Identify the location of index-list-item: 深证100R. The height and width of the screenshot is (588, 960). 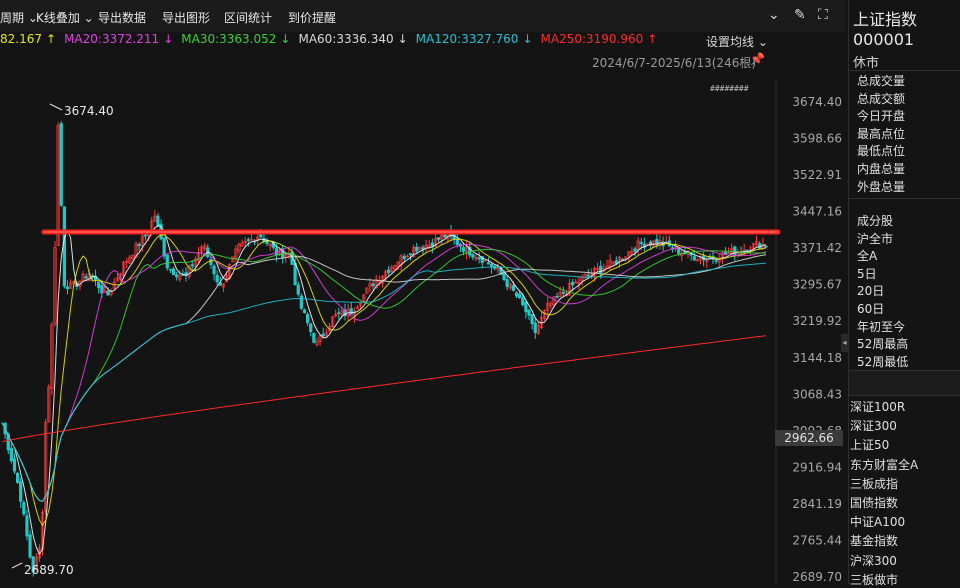
(877, 406).